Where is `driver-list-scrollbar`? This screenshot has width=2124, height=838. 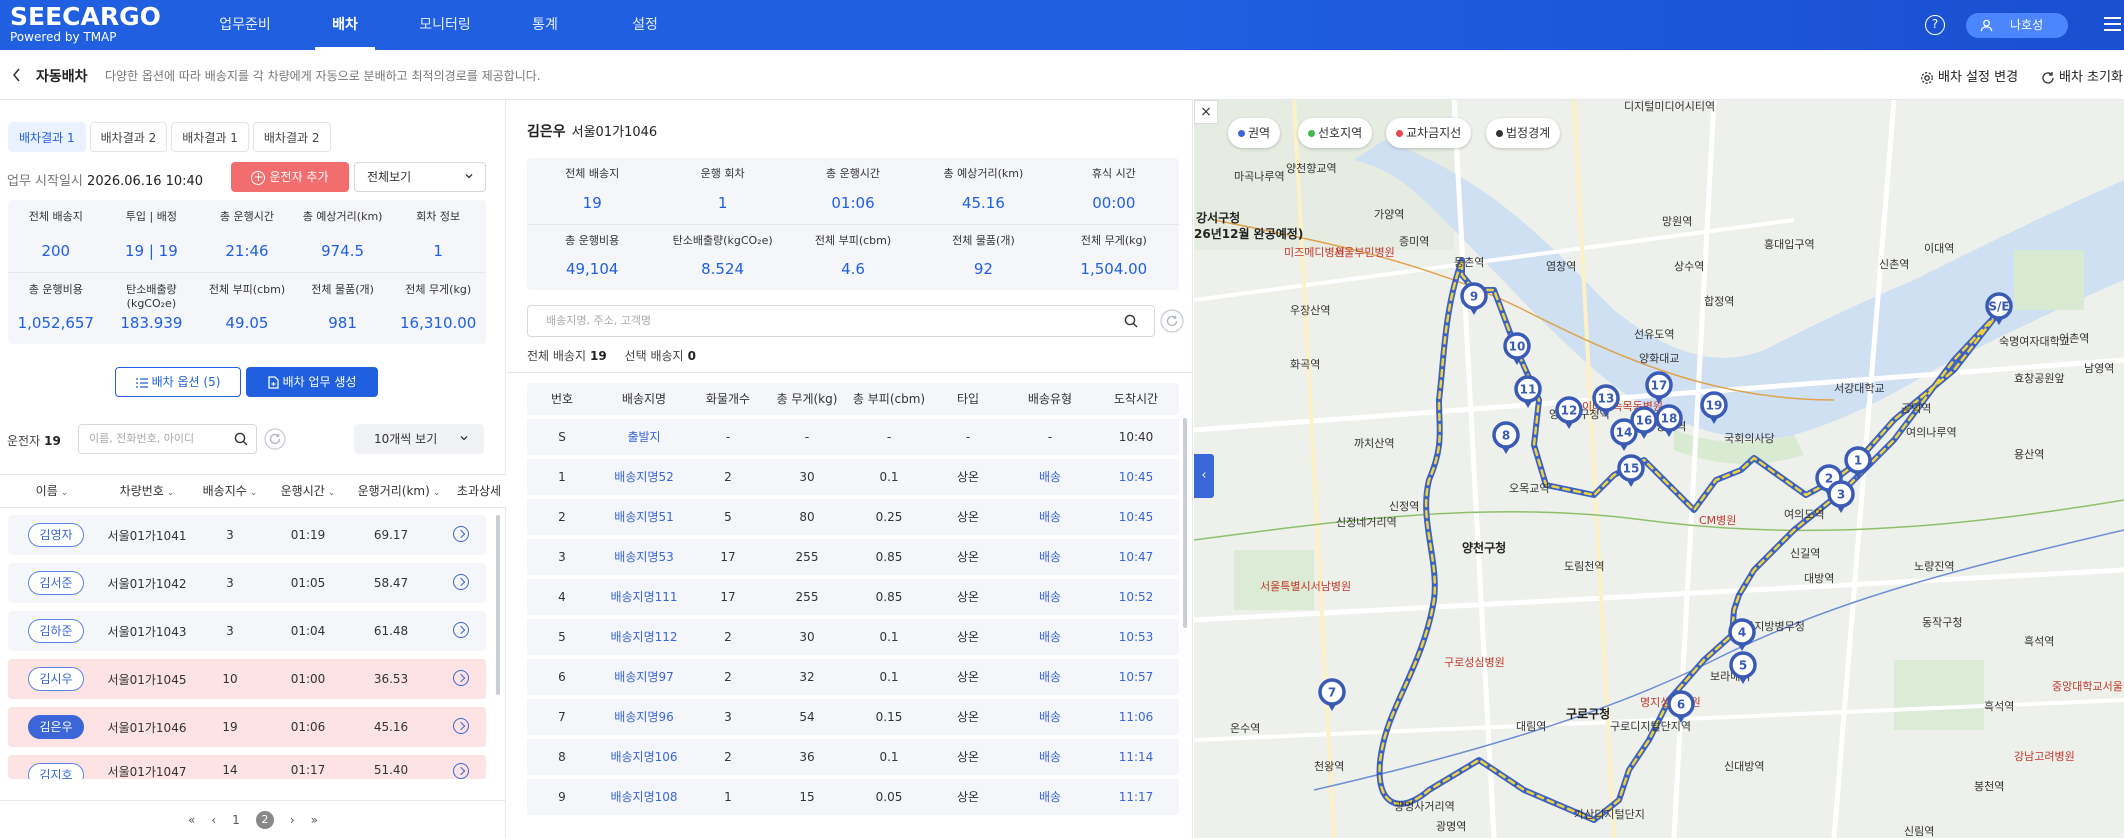 driver-list-scrollbar is located at coordinates (498, 605).